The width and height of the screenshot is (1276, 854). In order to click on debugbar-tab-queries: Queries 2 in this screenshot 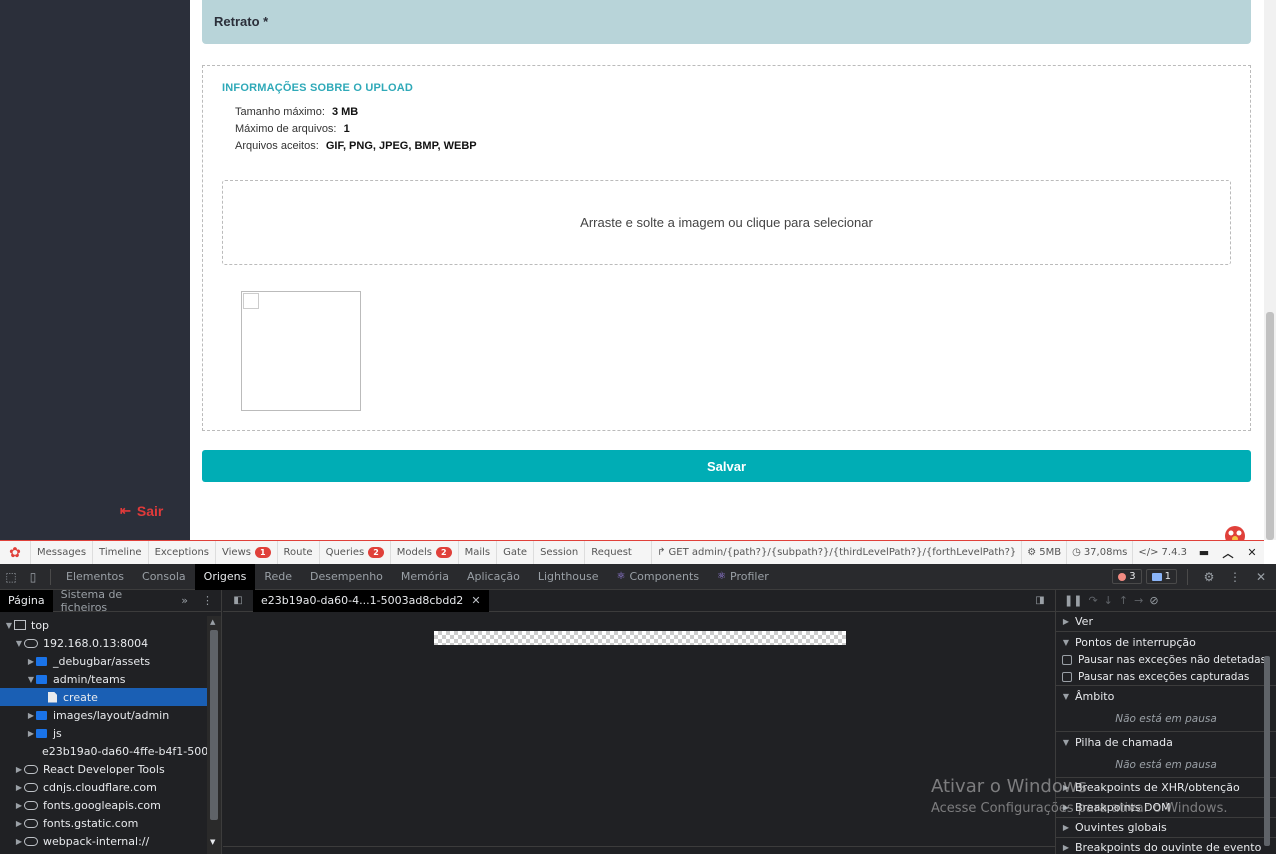, I will do `click(354, 552)`.